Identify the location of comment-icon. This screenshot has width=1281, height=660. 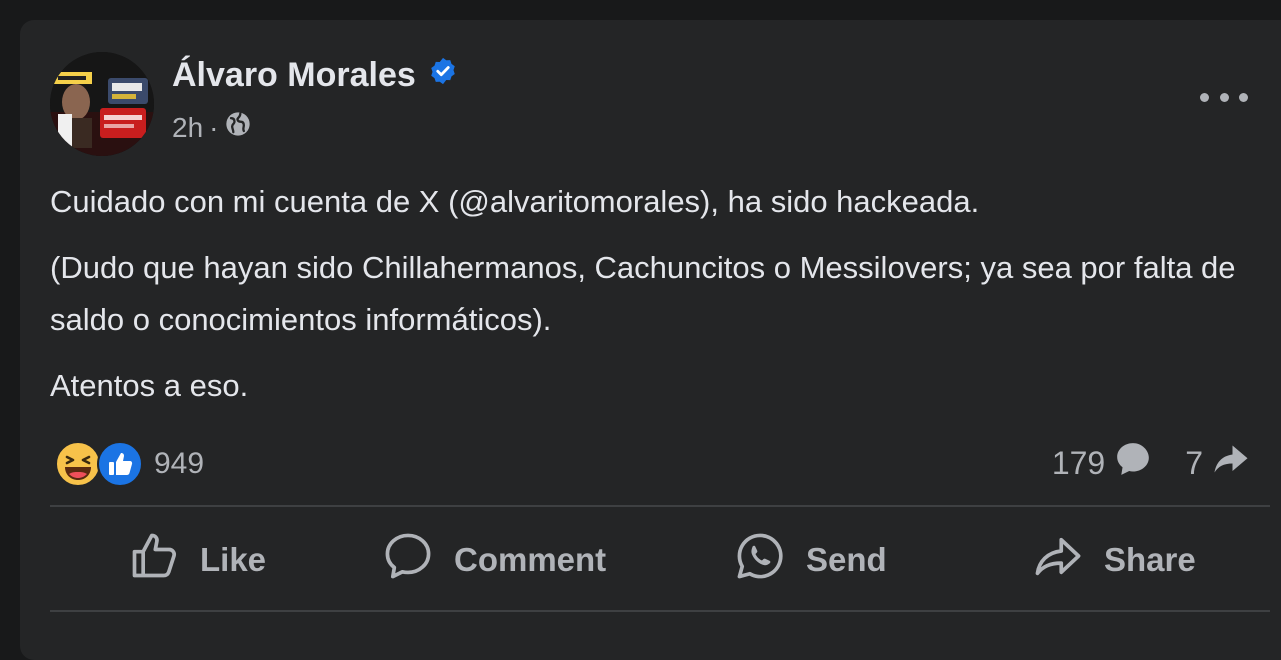
(408, 560).